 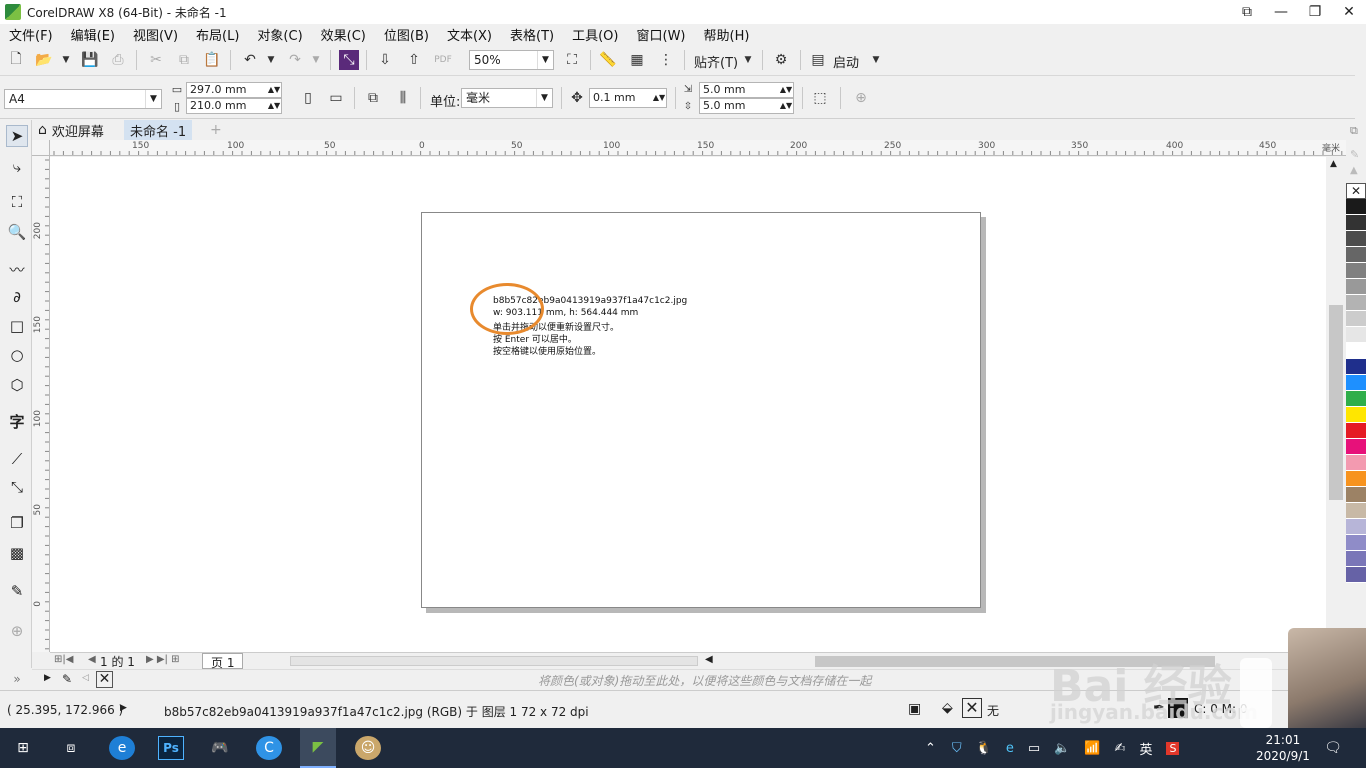 What do you see at coordinates (716, 61) in the screenshot?
I see `snap-to-menu: 贴齐(T)` at bounding box center [716, 61].